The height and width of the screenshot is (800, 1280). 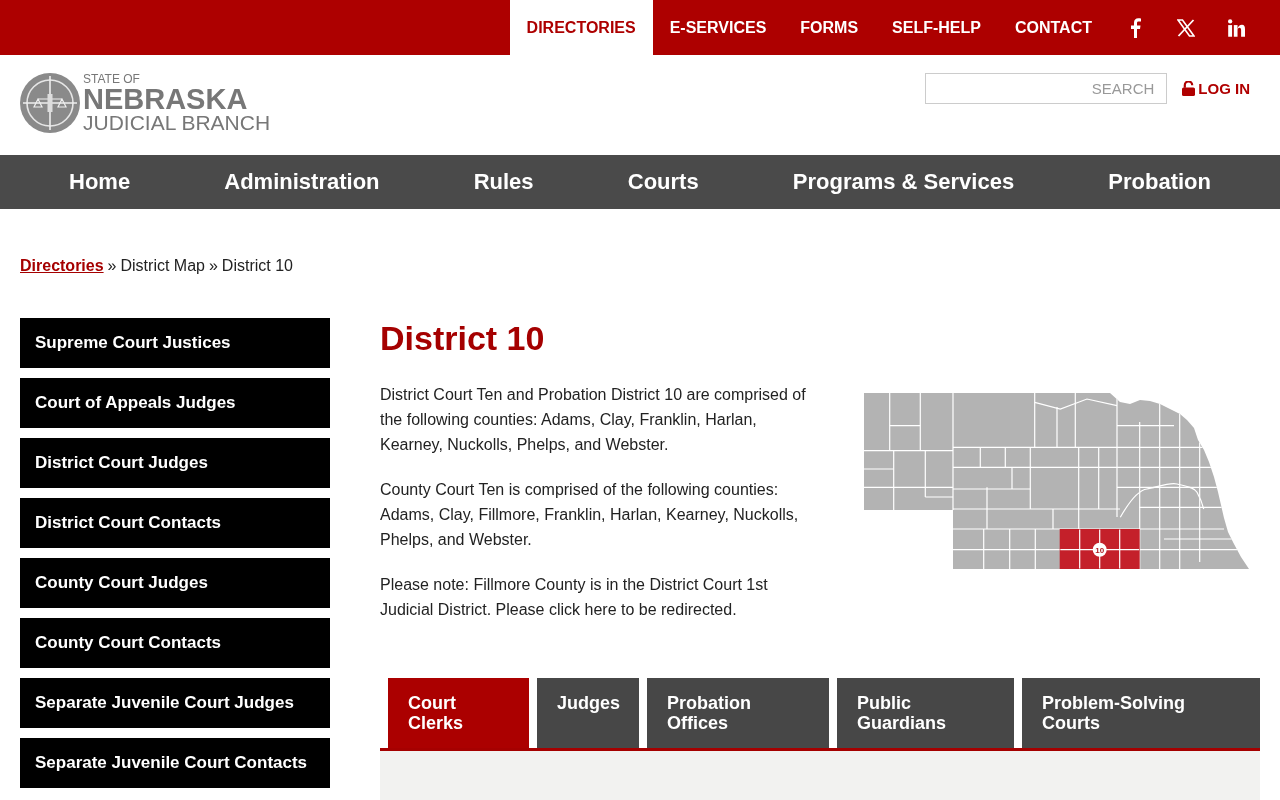 What do you see at coordinates (175, 523) in the screenshot?
I see `sidebar-link: District Court Contacts` at bounding box center [175, 523].